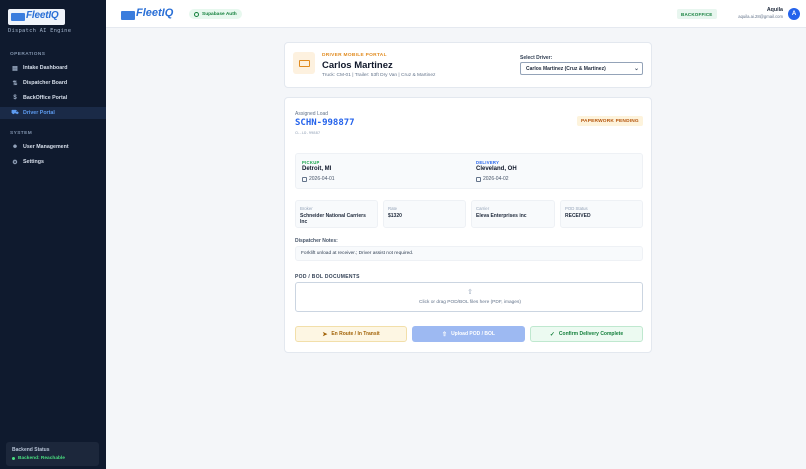  Describe the element at coordinates (325, 123) in the screenshot. I see `load-id: SCHN-998877` at that location.